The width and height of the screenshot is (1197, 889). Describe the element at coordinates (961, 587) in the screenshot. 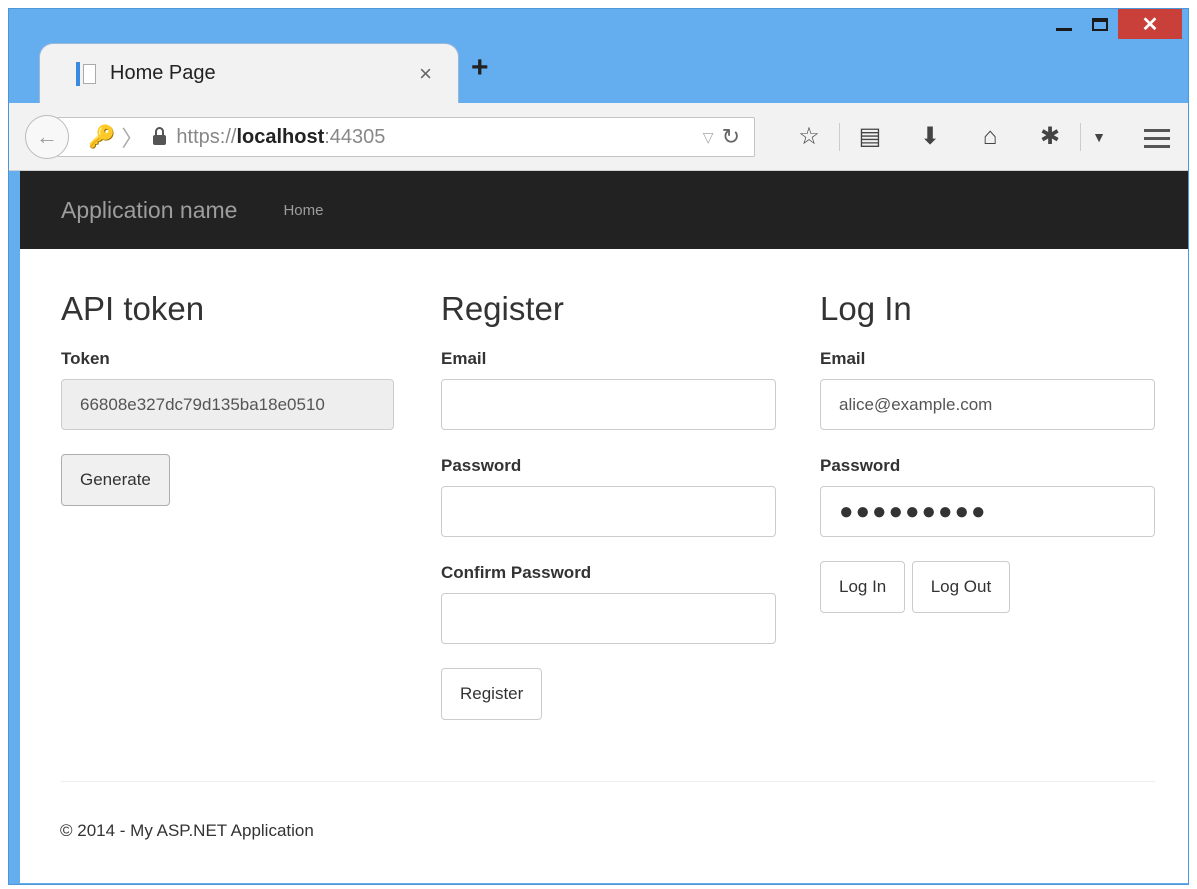

I see `logout-button: Log Out` at that location.